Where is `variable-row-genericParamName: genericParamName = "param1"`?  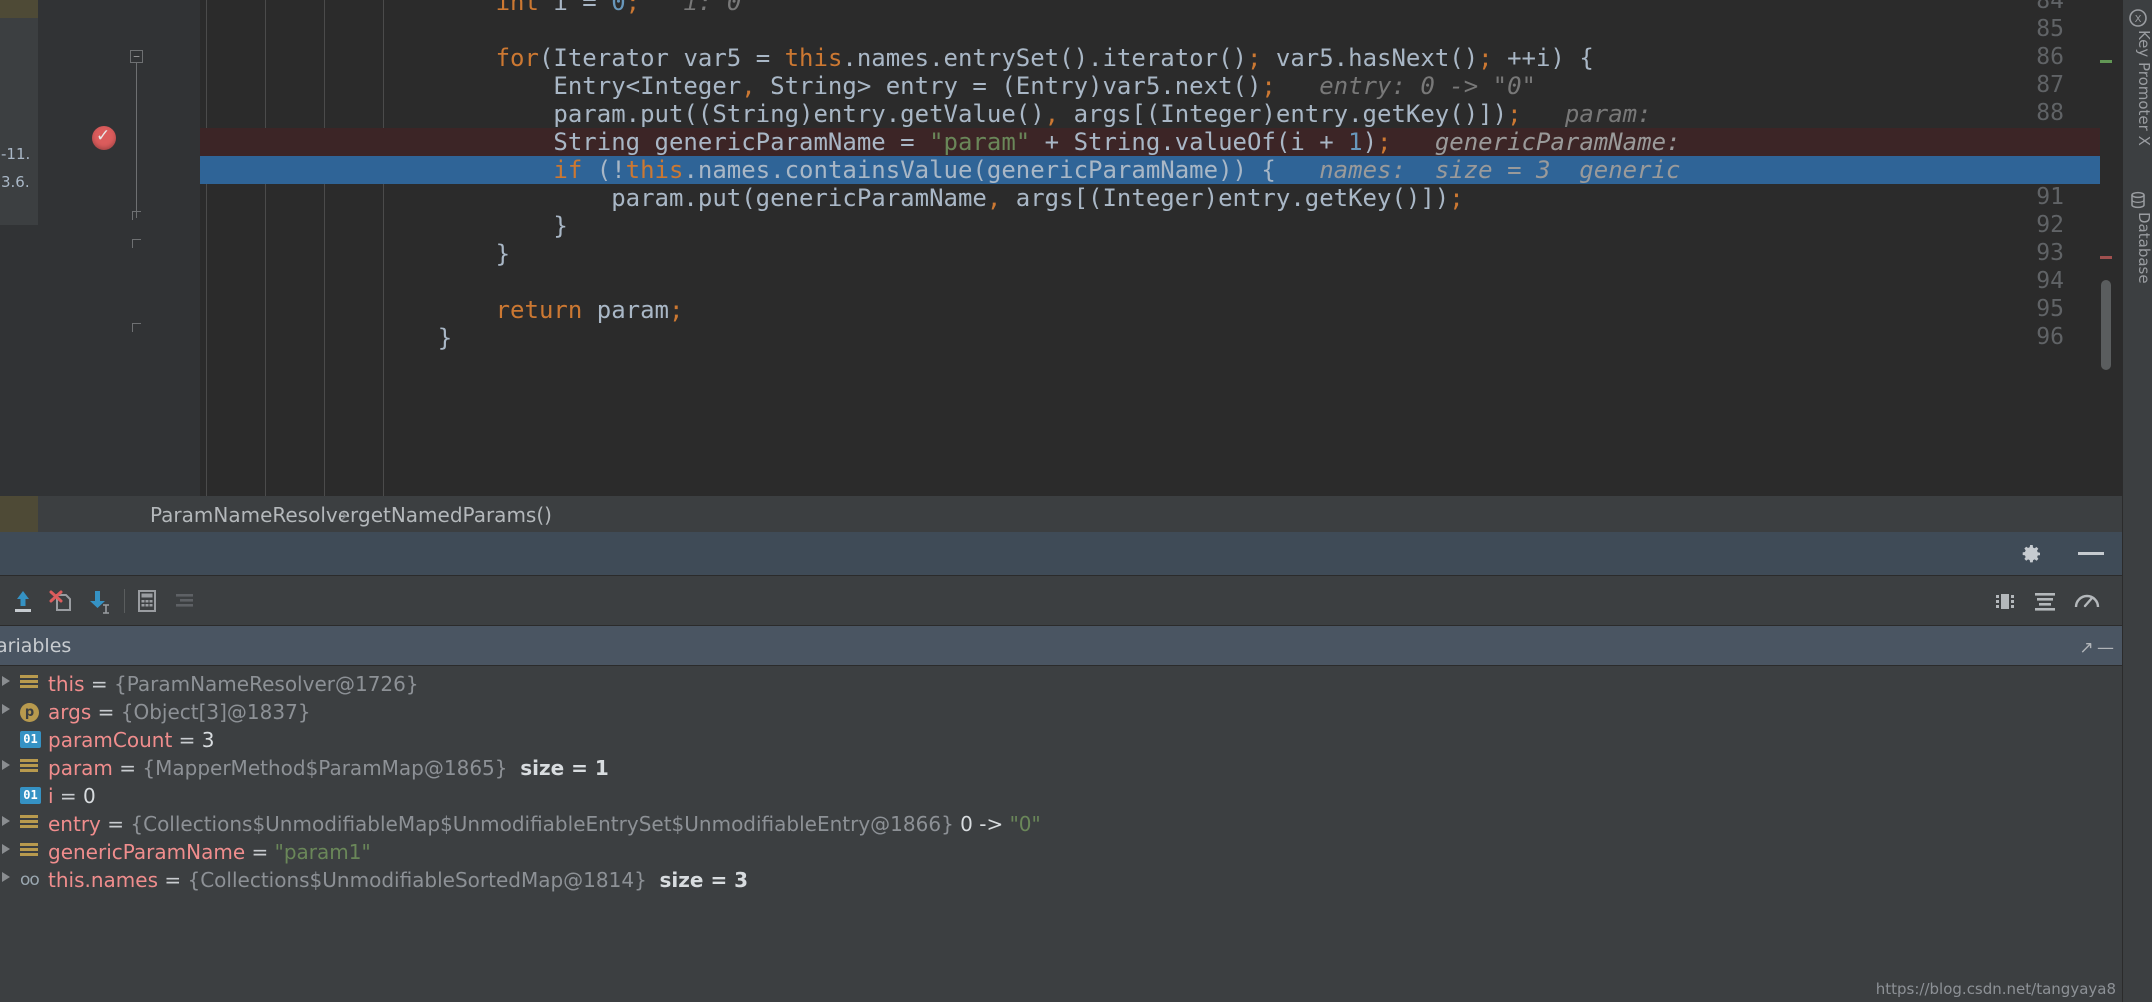
variable-row-genericParamName: genericParamName = "param1" is located at coordinates (1061, 852).